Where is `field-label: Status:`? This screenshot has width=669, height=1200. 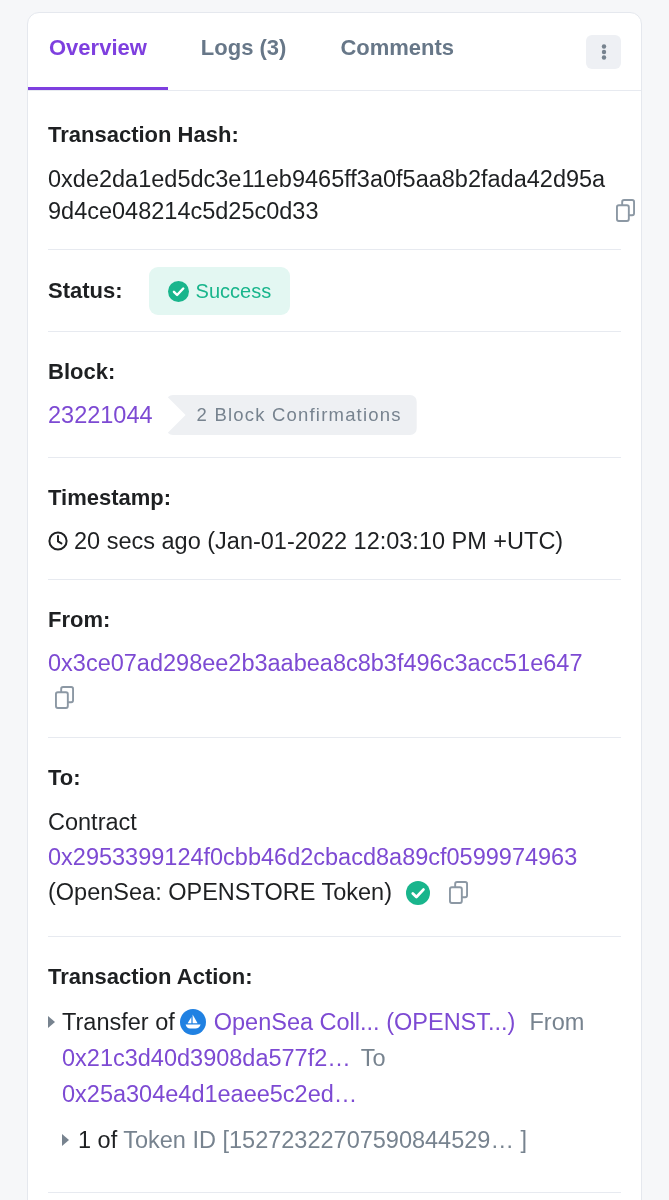
field-label: Status: is located at coordinates (85, 291).